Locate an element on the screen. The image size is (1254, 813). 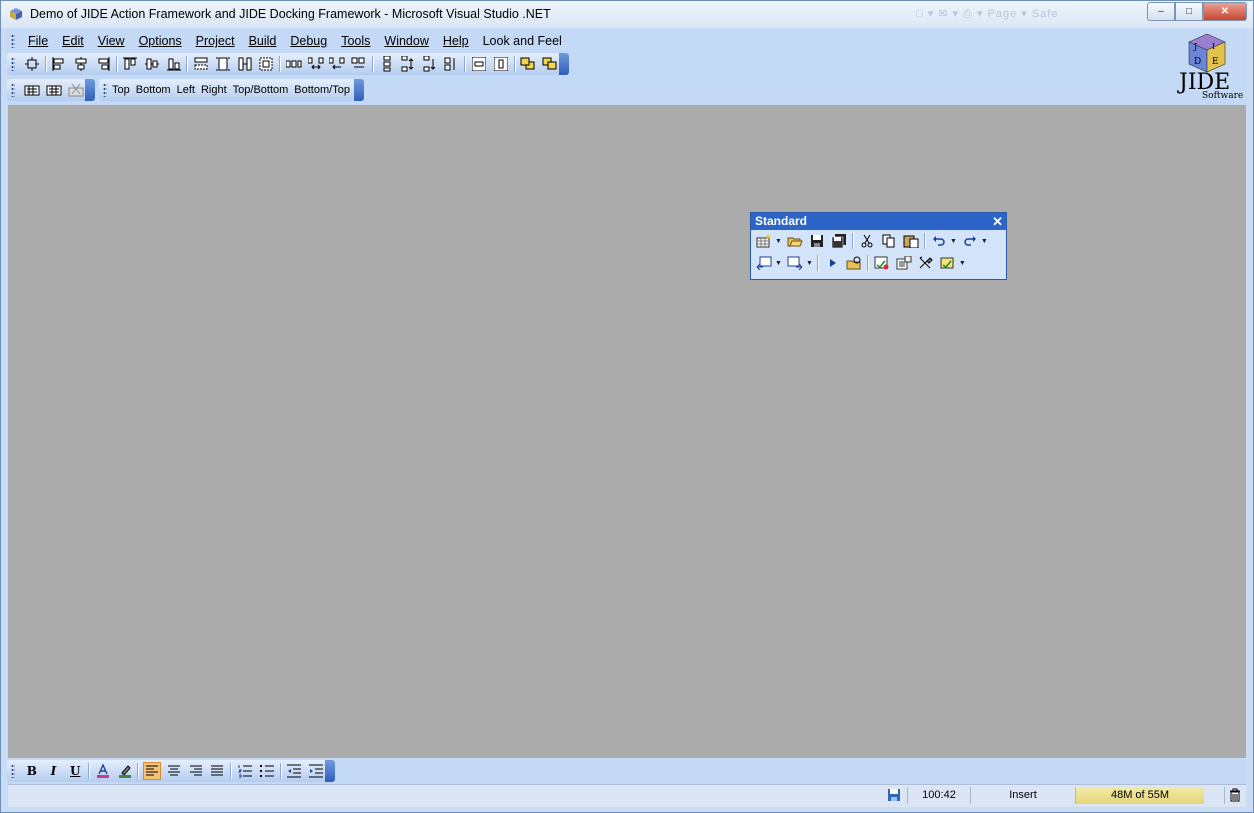
cut-icon is located at coordinates (867, 241).